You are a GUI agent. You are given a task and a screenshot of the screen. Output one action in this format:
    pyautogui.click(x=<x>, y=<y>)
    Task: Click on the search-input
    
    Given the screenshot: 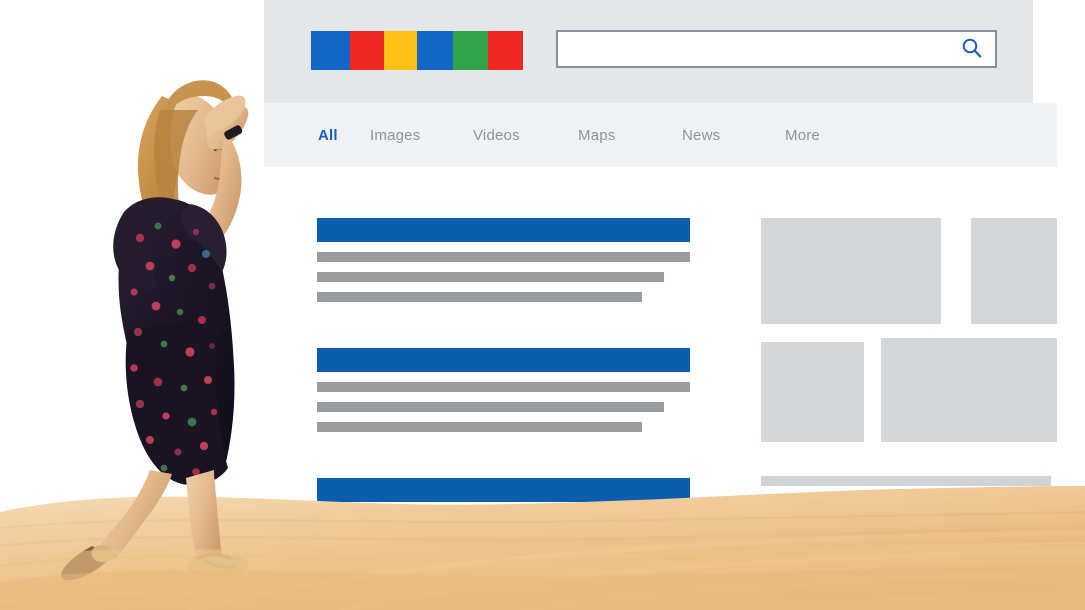 What is the action you would take?
    pyautogui.click(x=753, y=49)
    